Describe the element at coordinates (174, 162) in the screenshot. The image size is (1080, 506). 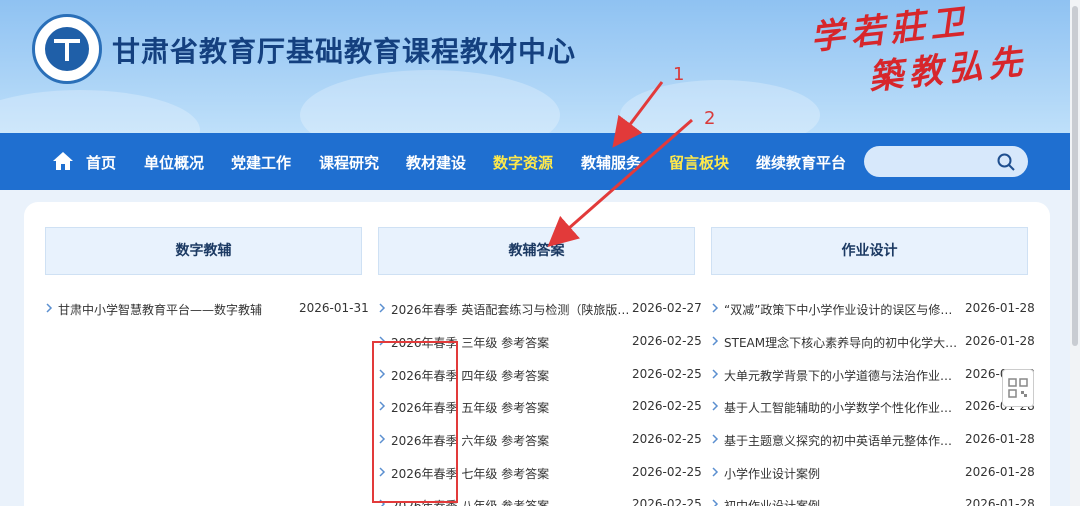
I see `nav-item-about: 单位概况` at that location.